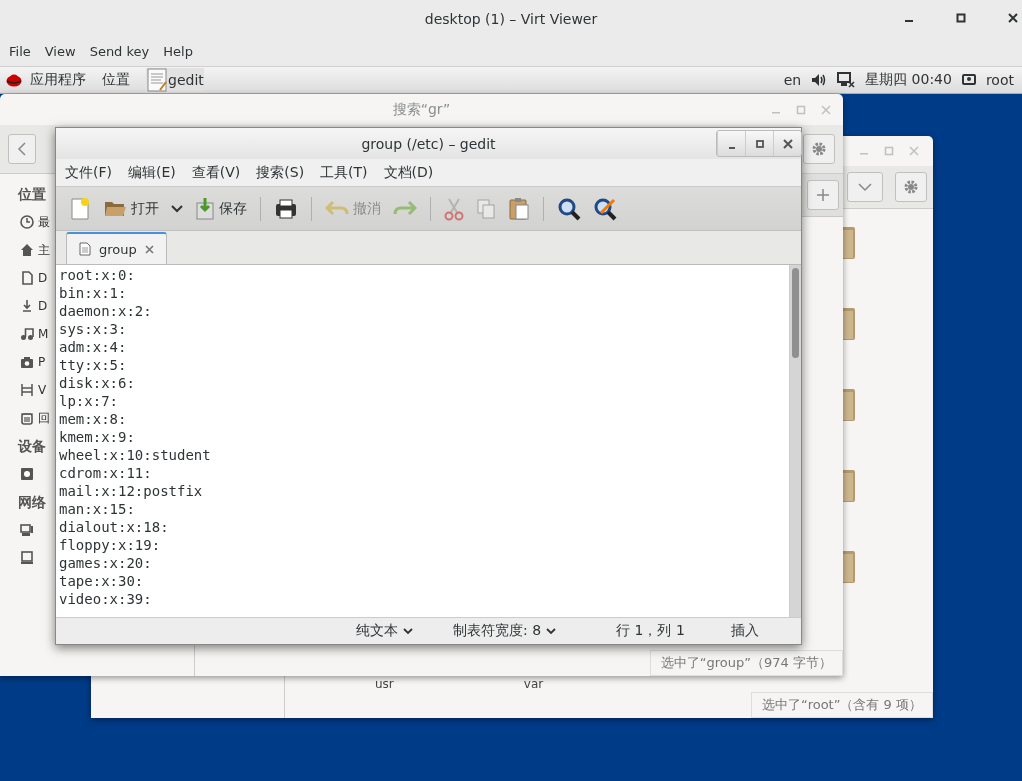  Describe the element at coordinates (110, 545) in the screenshot. I see `text-line: floppy:x:19:` at that location.